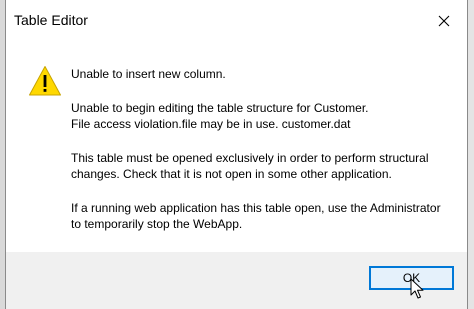 Image resolution: width=474 pixels, height=309 pixels. Describe the element at coordinates (148, 74) in the screenshot. I see `message-line: Unable to insert new column.` at that location.